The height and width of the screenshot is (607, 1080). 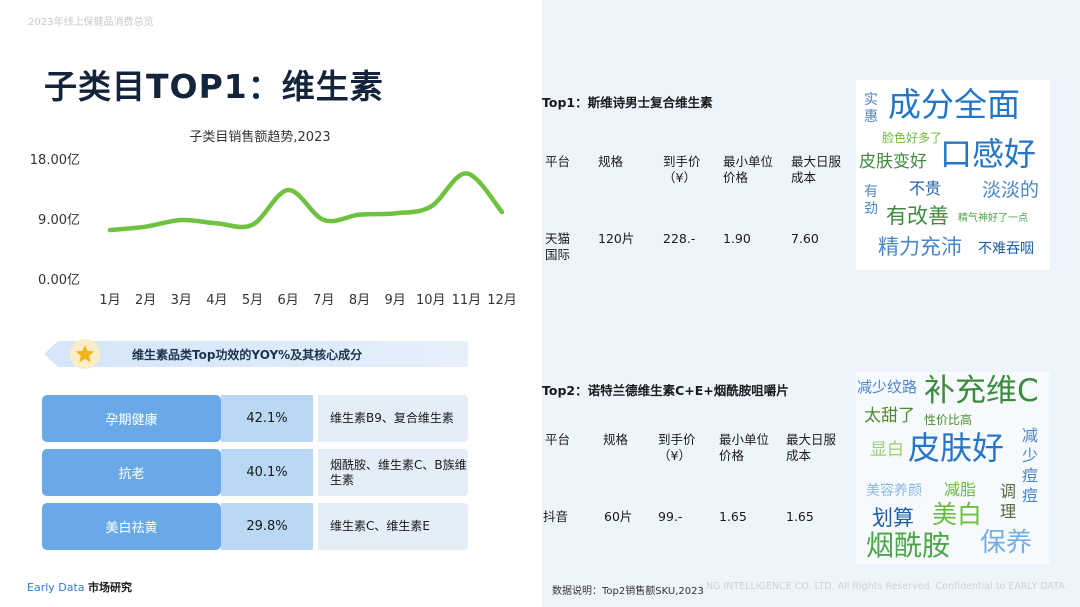 I want to click on x-tick-label: 3月, so click(x=181, y=300).